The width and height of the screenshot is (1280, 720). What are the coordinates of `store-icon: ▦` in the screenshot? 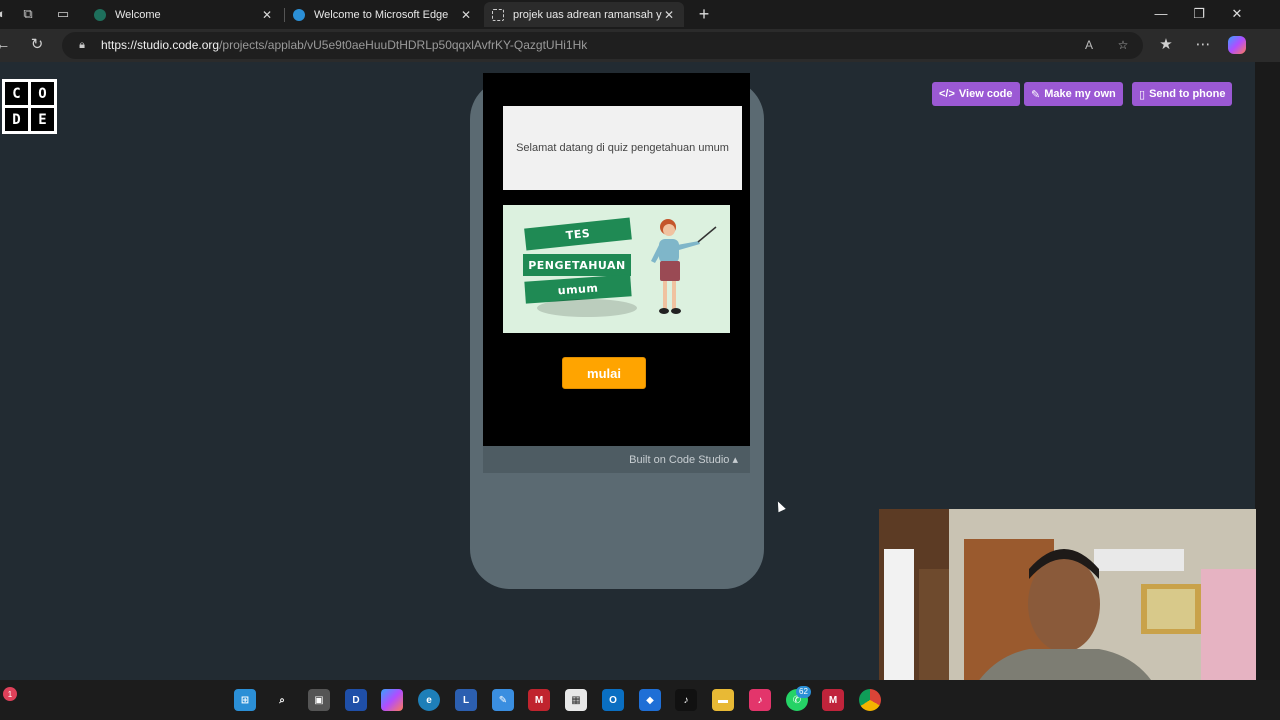 It's located at (576, 700).